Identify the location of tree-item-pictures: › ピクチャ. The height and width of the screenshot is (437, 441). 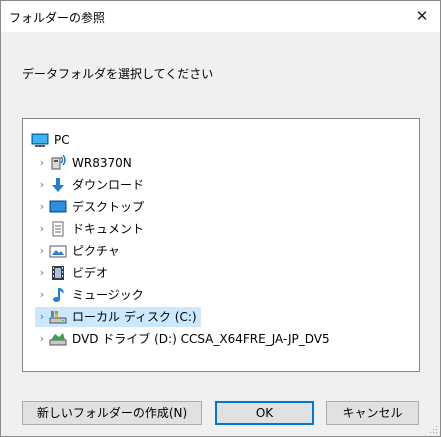
(77, 251).